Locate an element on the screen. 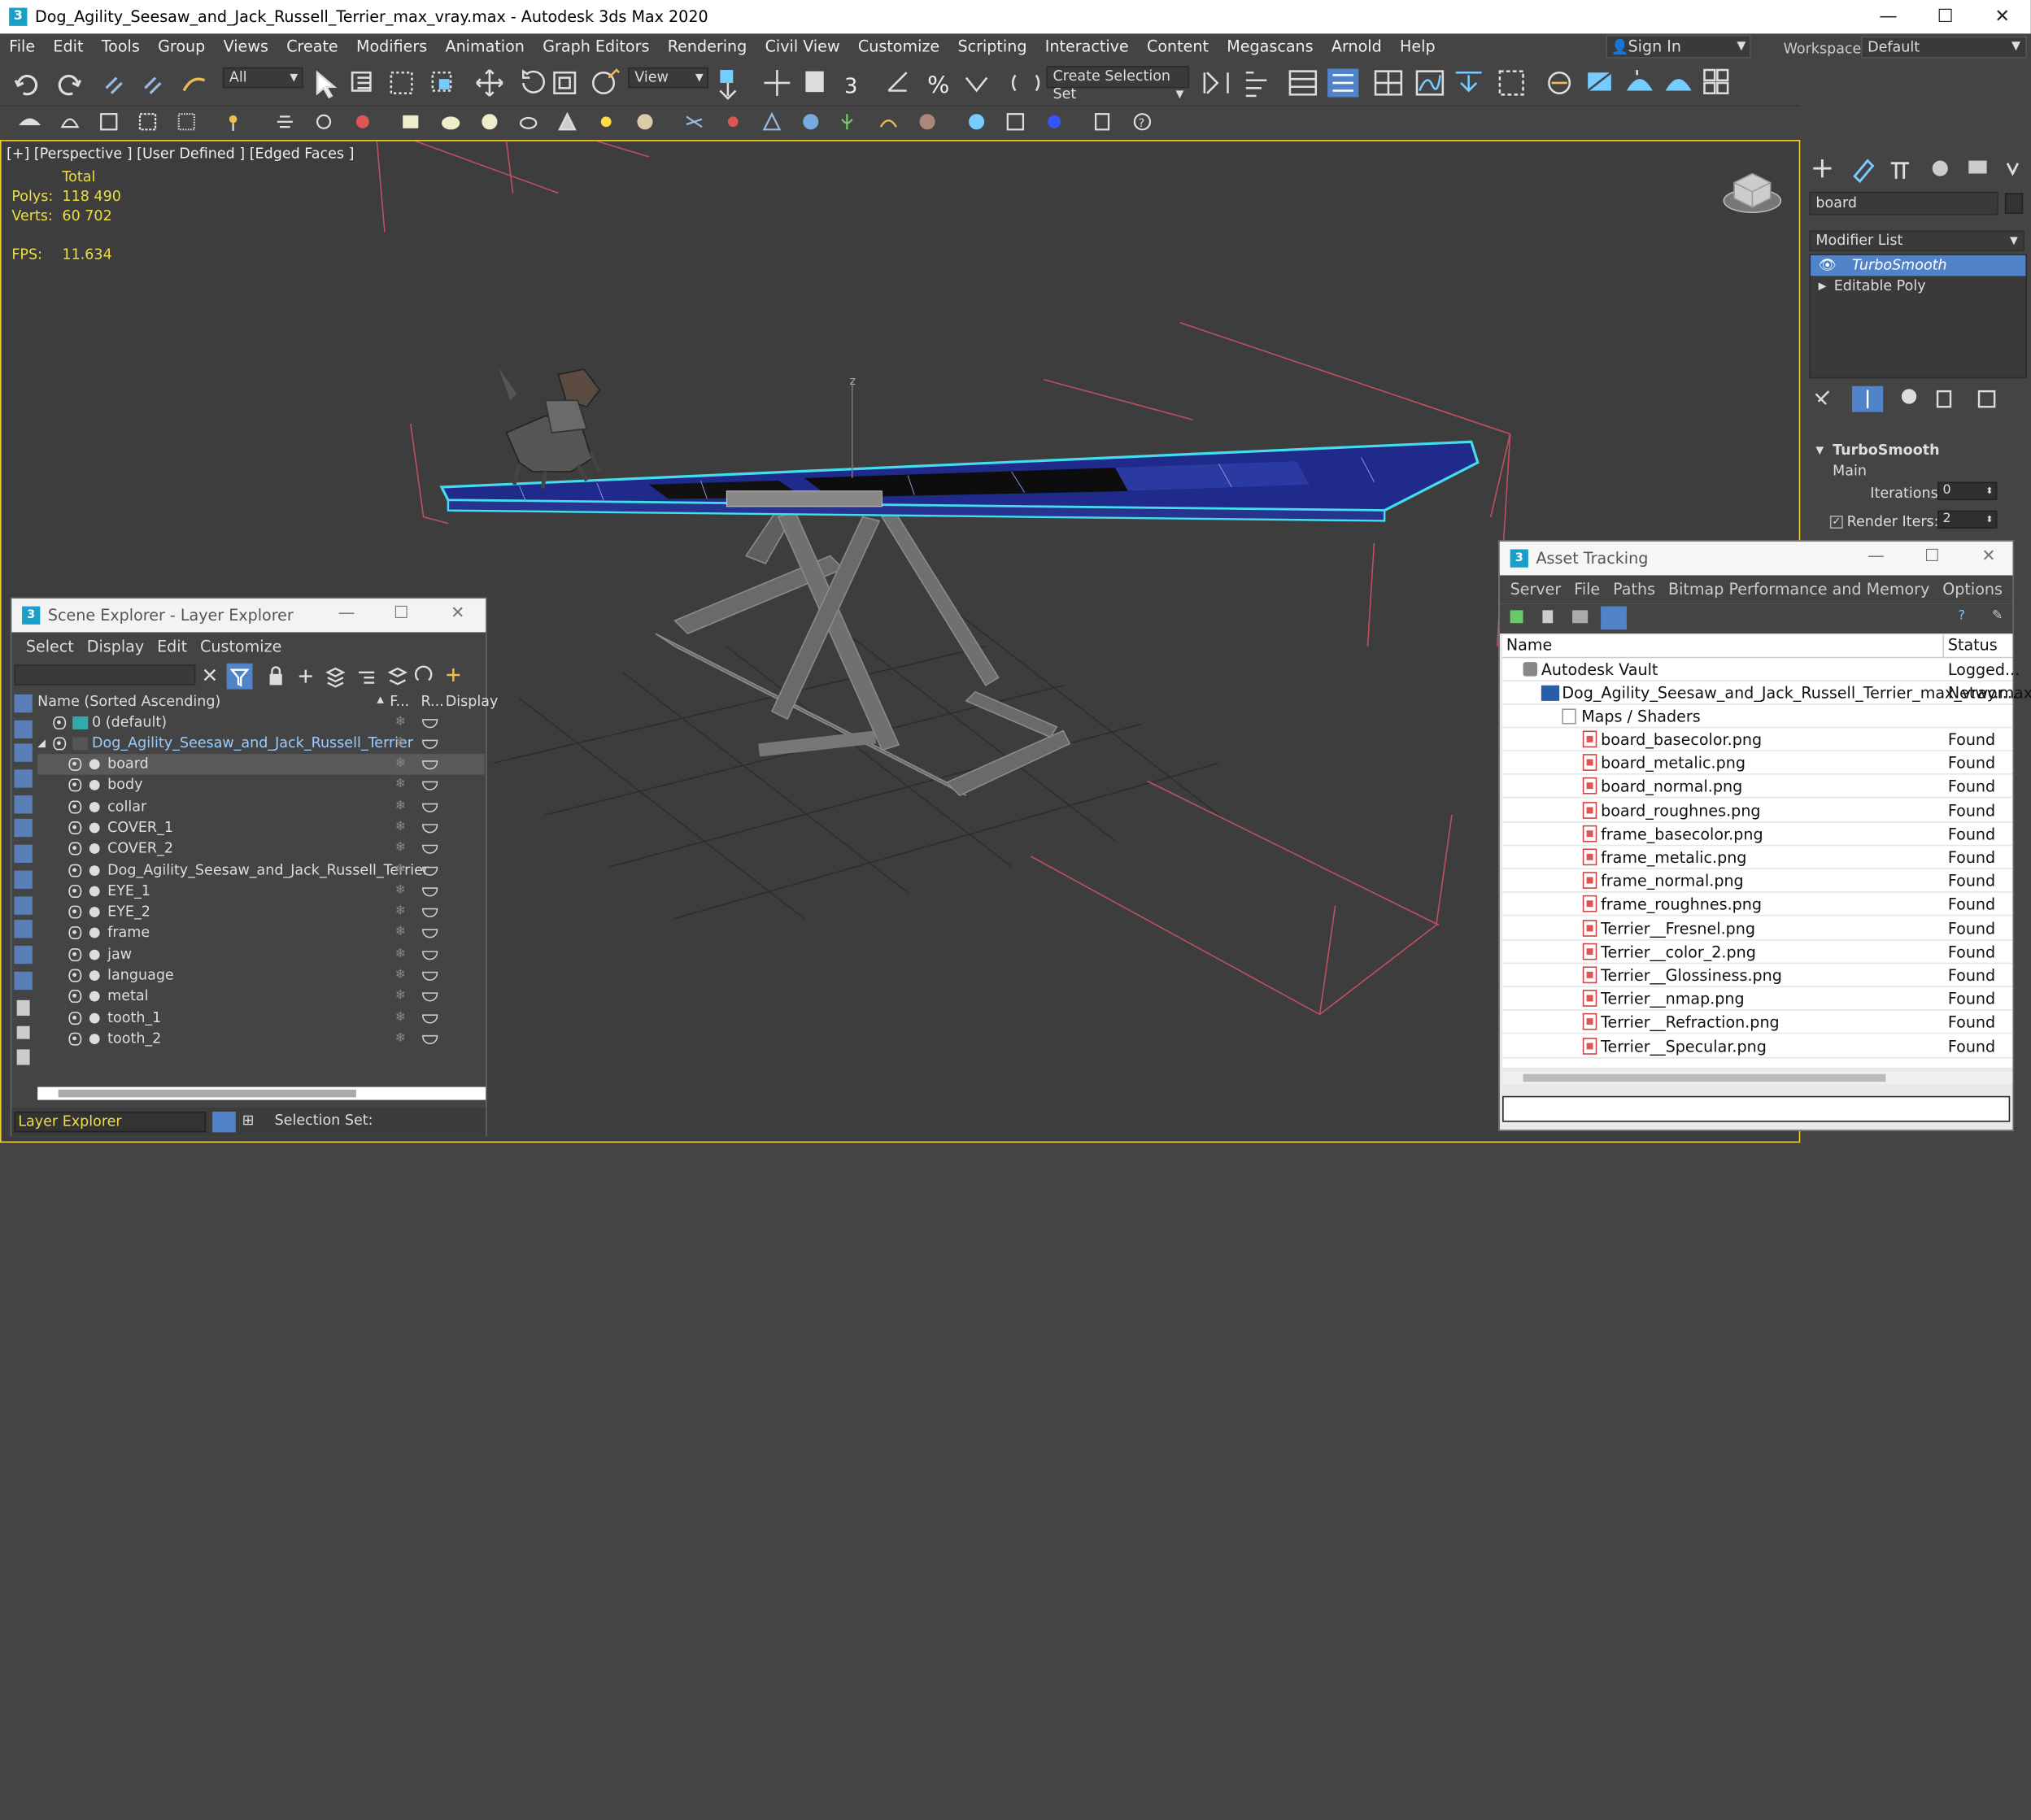  scene-object-row: collar ❄ is located at coordinates (260, 806).